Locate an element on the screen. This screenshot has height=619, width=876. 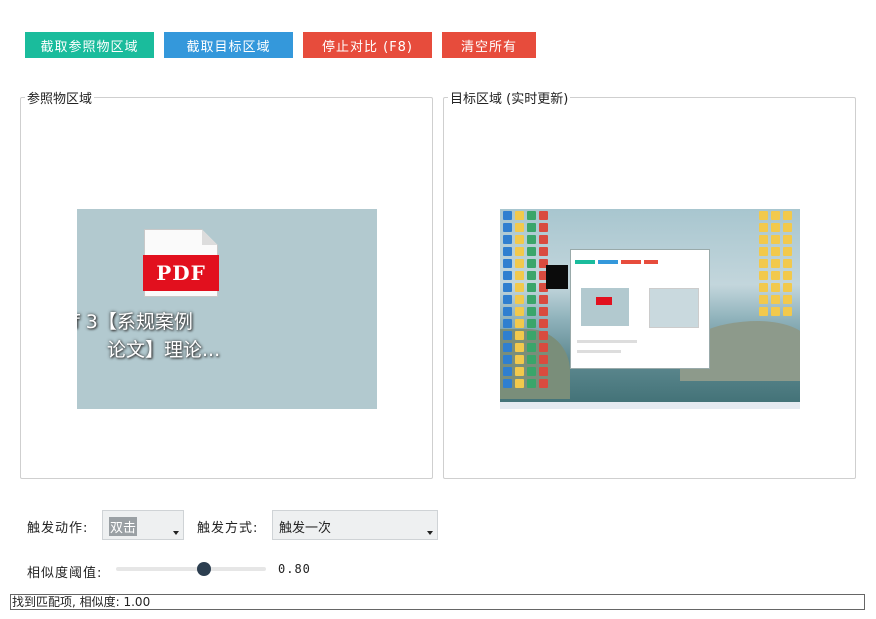
mini-reference-panel is located at coordinates (605, 307).